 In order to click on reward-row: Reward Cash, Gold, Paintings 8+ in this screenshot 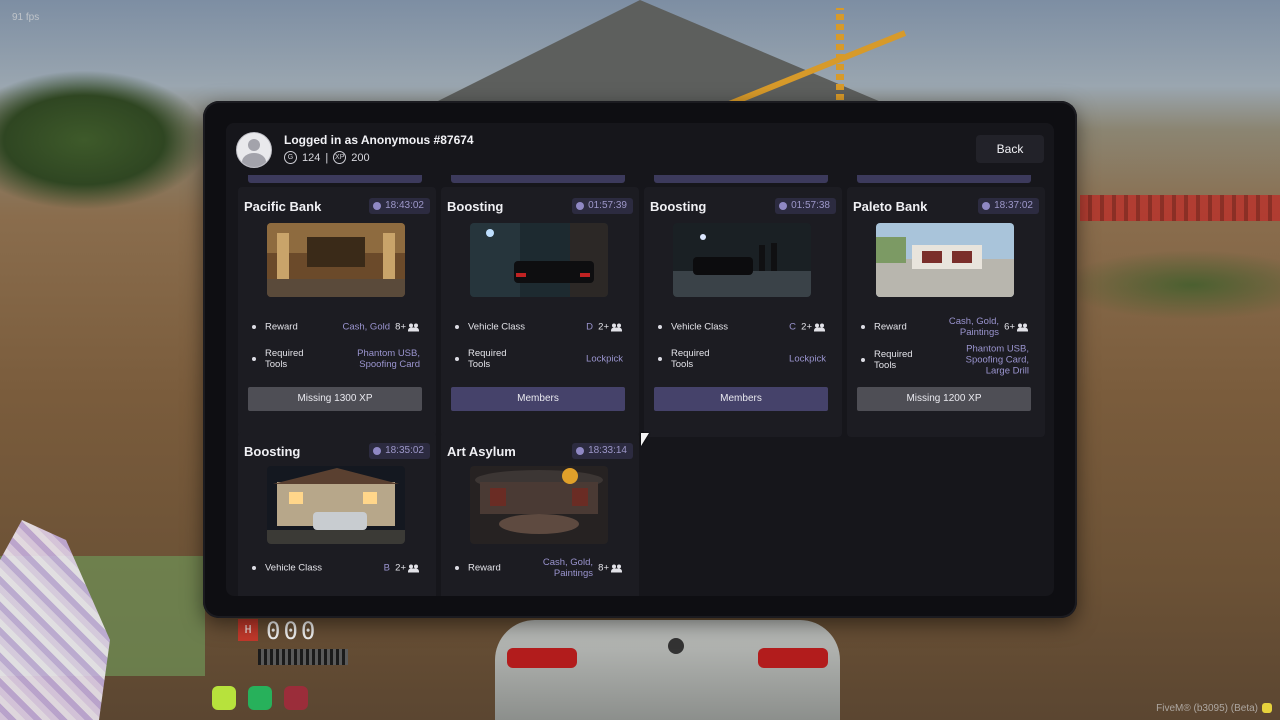, I will do `click(539, 568)`.